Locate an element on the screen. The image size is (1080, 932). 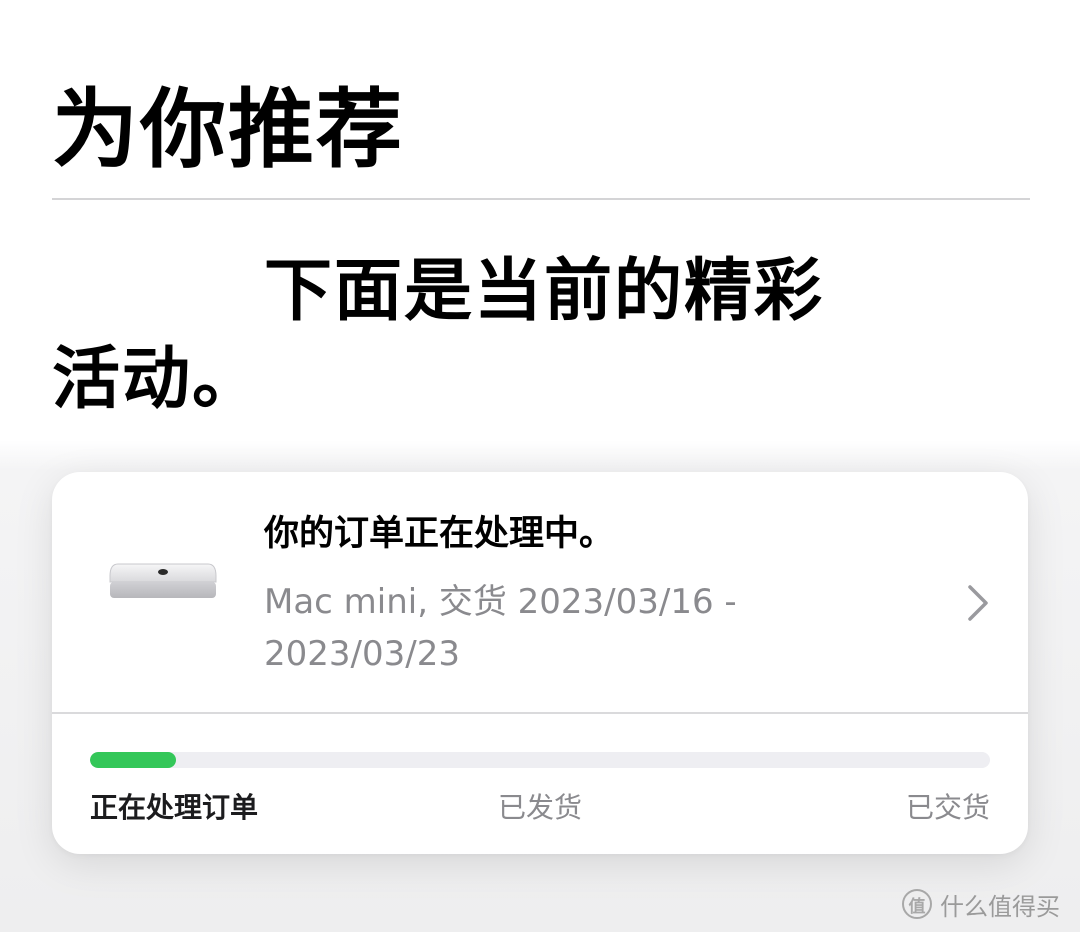
watermark-text: 什么值得买 is located at coordinates (1000, 906).